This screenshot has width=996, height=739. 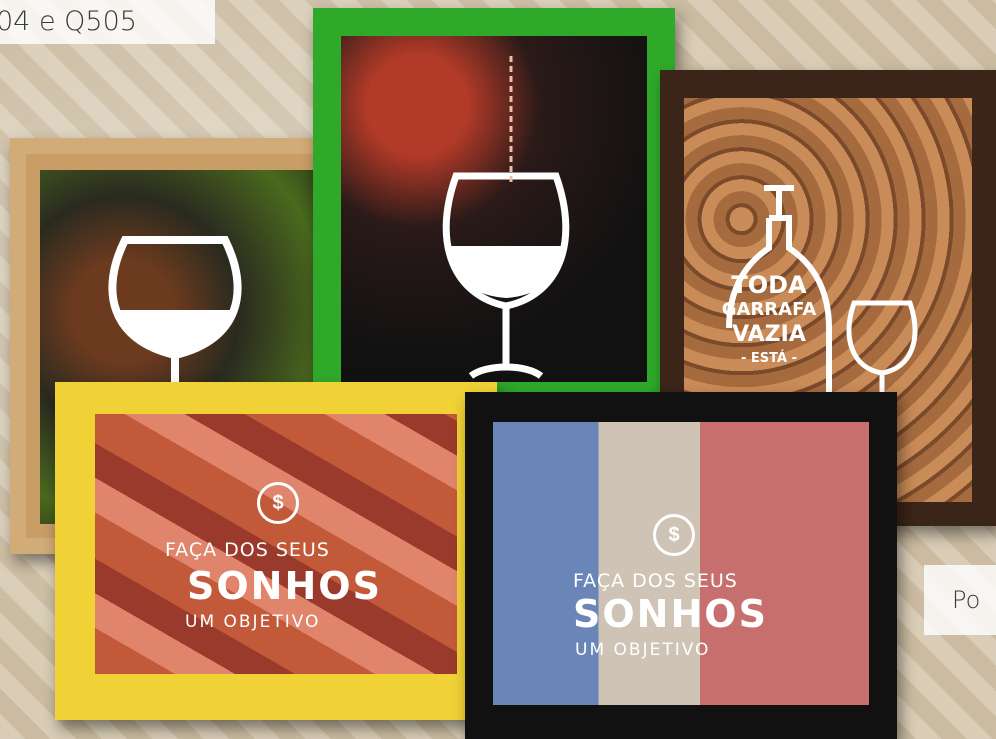 I want to click on product-code-label: 04 e Q505, so click(x=107, y=22).